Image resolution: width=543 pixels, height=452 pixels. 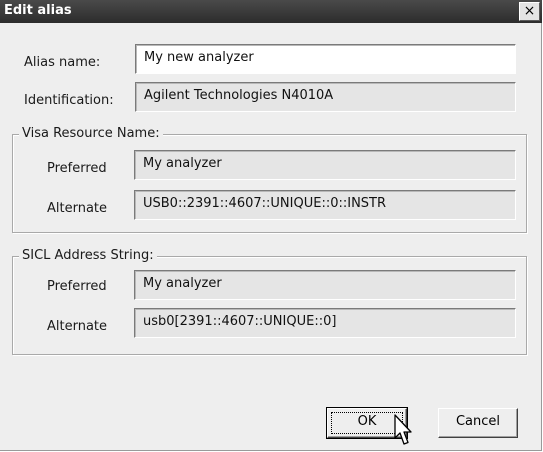 I want to click on cancel-button-label: Cancel, so click(x=478, y=421).